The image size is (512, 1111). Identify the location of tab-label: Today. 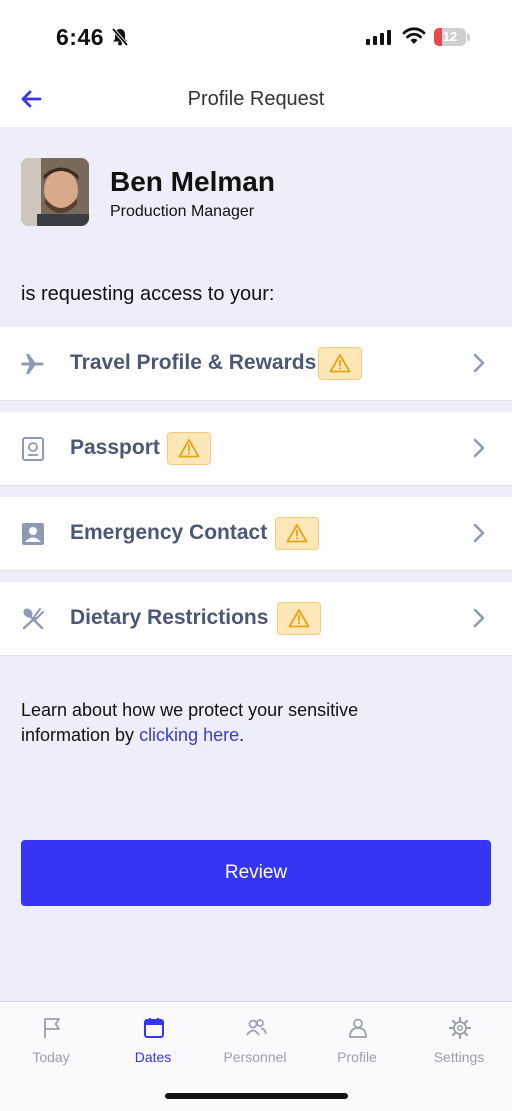
(51, 1057).